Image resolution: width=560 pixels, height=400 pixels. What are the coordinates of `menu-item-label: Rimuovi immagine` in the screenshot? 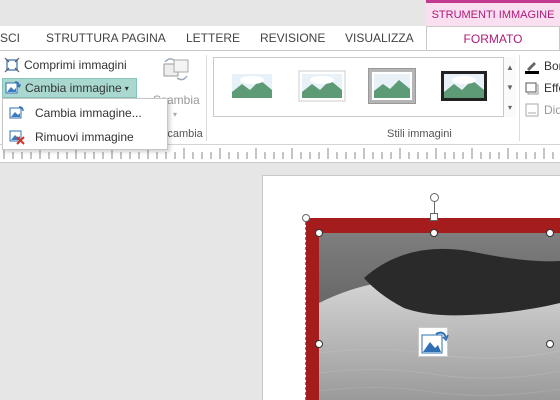 It's located at (84, 137).